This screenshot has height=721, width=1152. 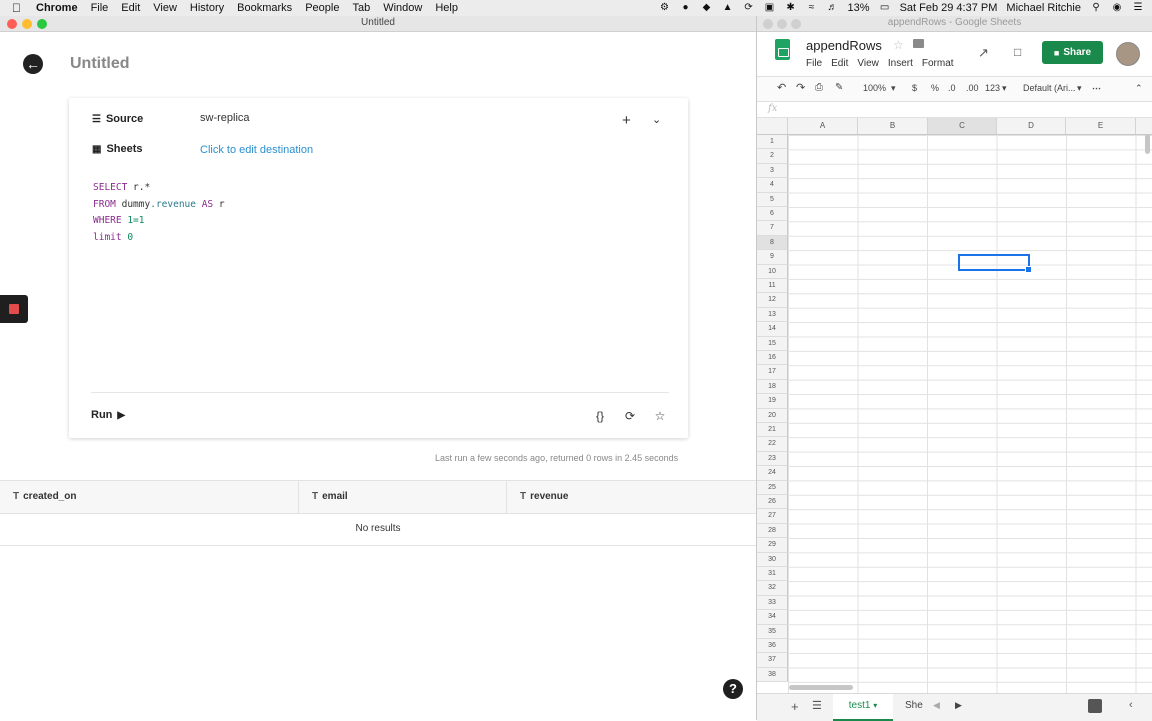 What do you see at coordinates (772, 660) in the screenshot?
I see `row-header: 37` at bounding box center [772, 660].